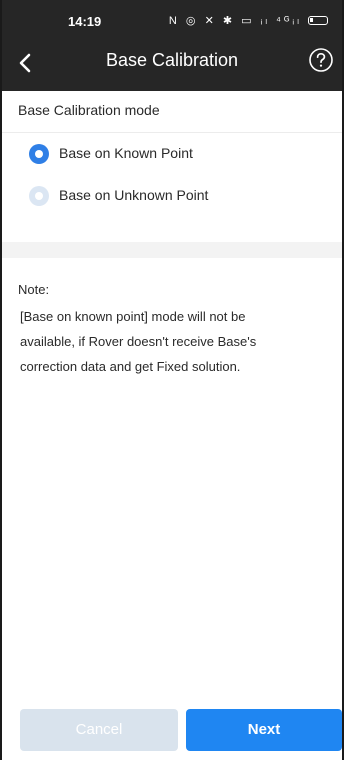 This screenshot has width=344, height=760. What do you see at coordinates (126, 153) in the screenshot?
I see `option-label: Base on Known Point` at bounding box center [126, 153].